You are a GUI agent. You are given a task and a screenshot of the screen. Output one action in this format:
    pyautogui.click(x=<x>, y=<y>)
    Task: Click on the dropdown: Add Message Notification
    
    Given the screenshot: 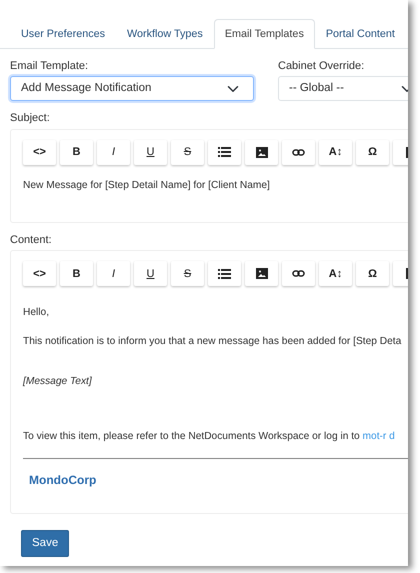 What is the action you would take?
    pyautogui.click(x=132, y=89)
    